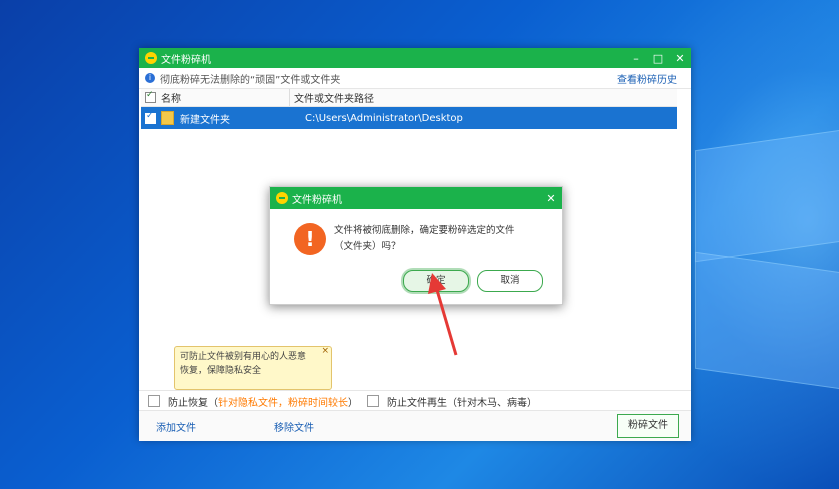 The image size is (839, 489). Describe the element at coordinates (150, 117) in the screenshot. I see `row-checkbox` at that location.